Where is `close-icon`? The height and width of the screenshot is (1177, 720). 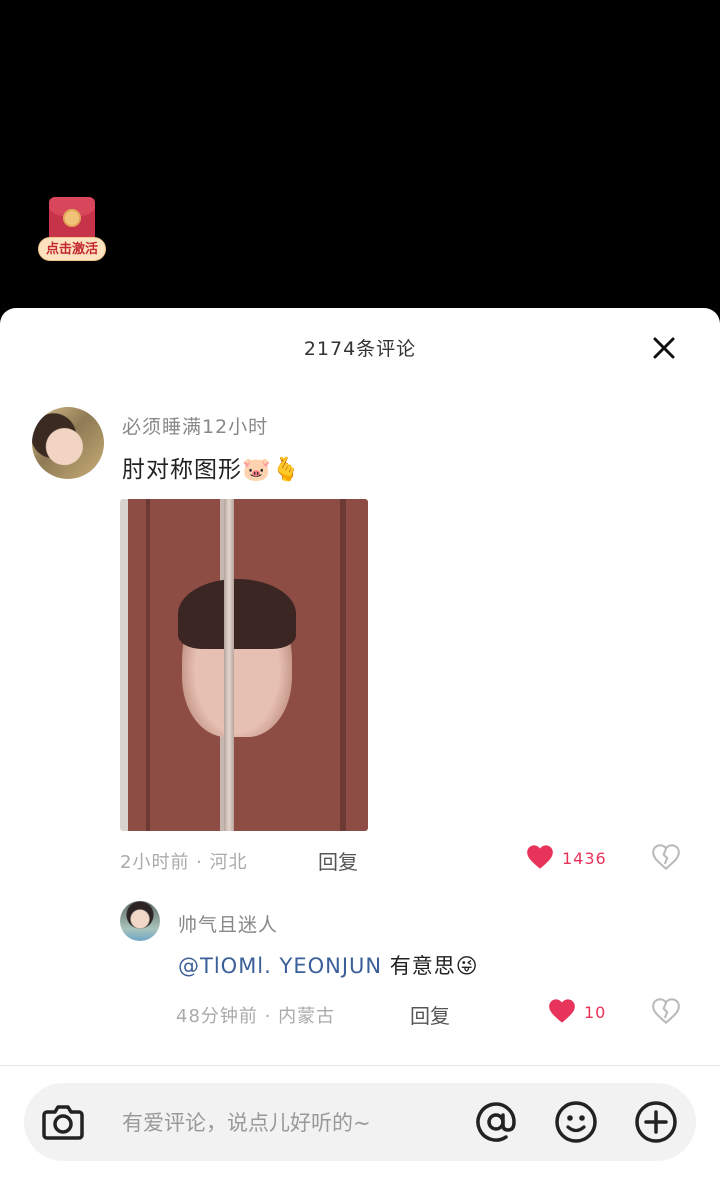 close-icon is located at coordinates (664, 348).